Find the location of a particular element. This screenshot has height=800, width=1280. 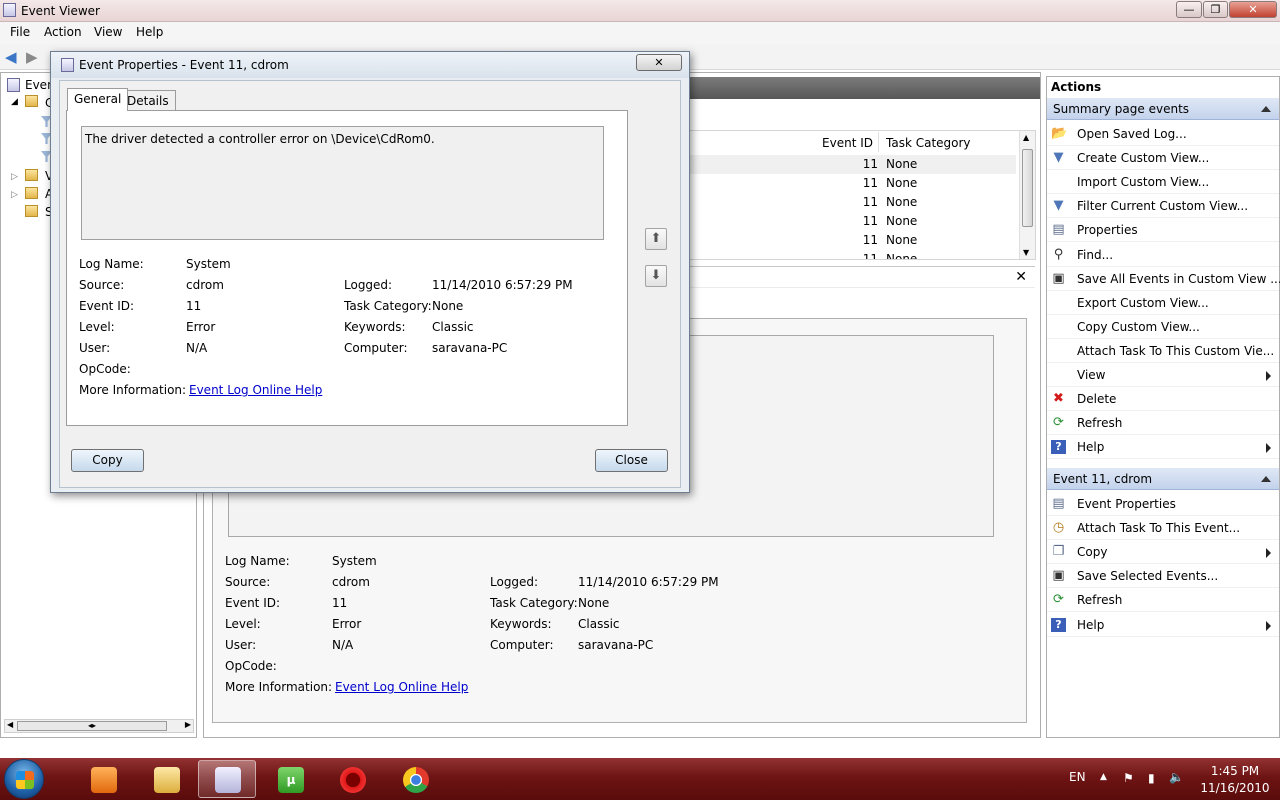

section-header-summary-page-events: Summary page events is located at coordinates (1163, 109).